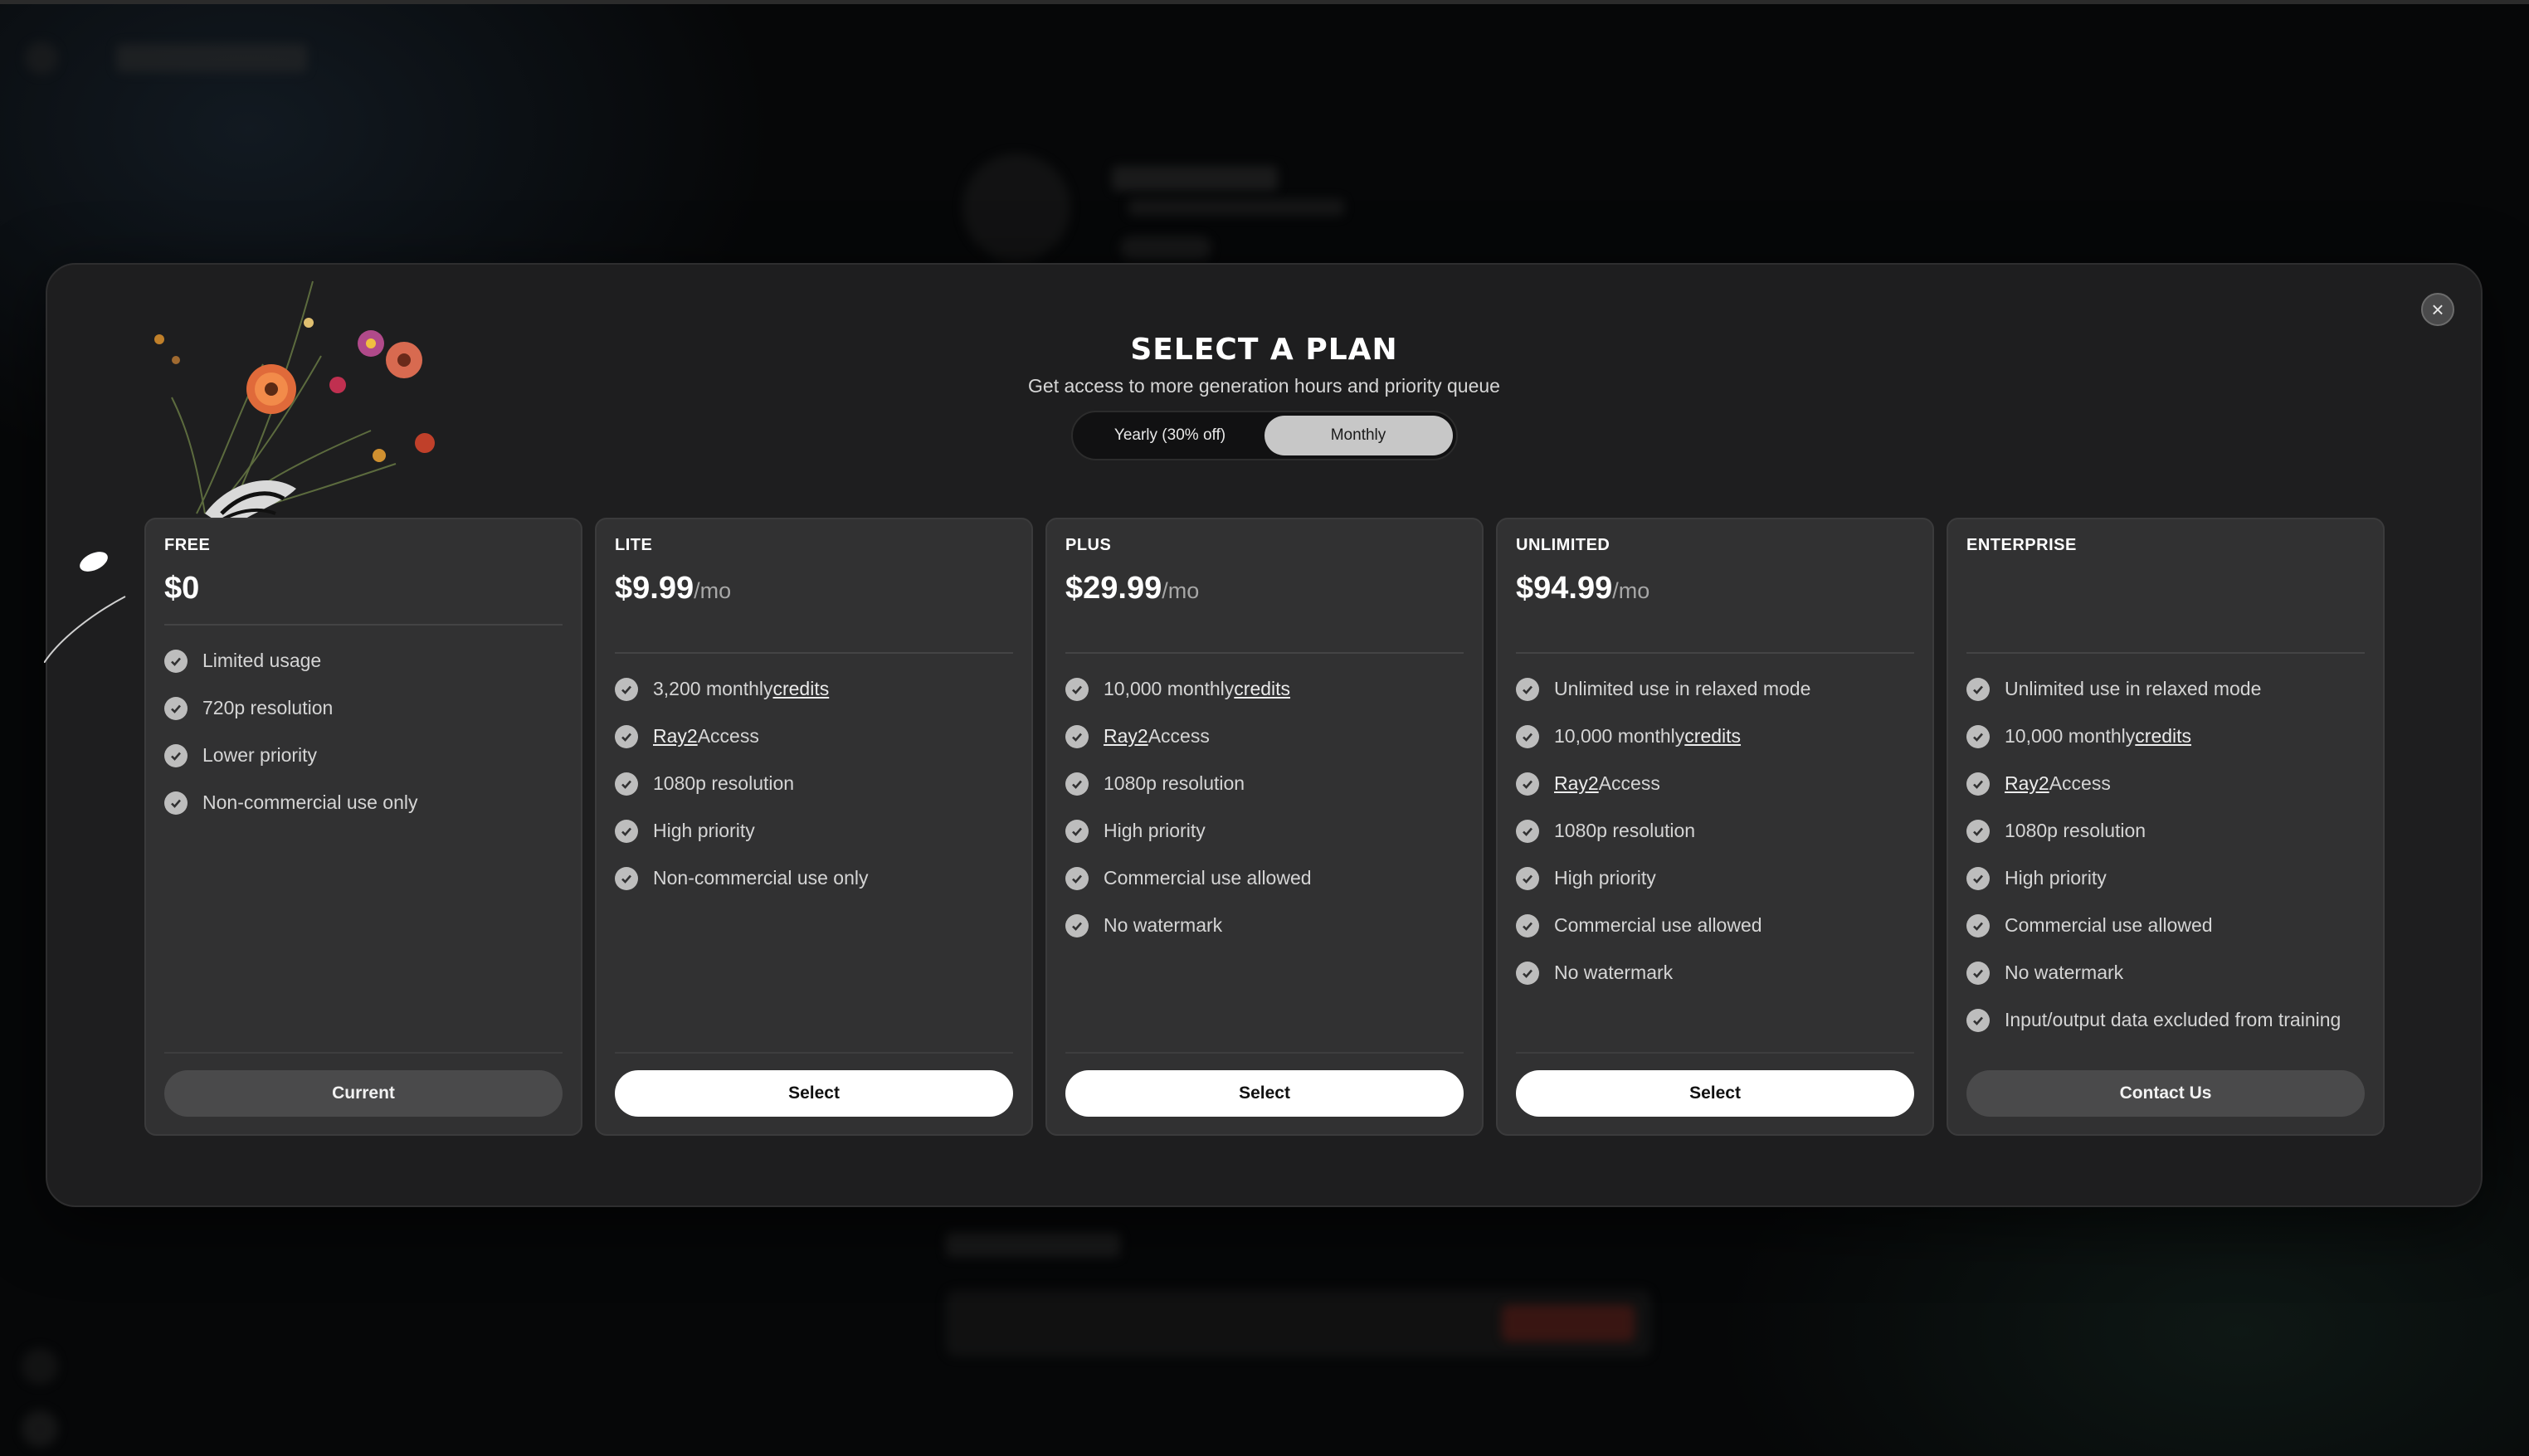  I want to click on plan-price: $9.99/mo, so click(673, 588).